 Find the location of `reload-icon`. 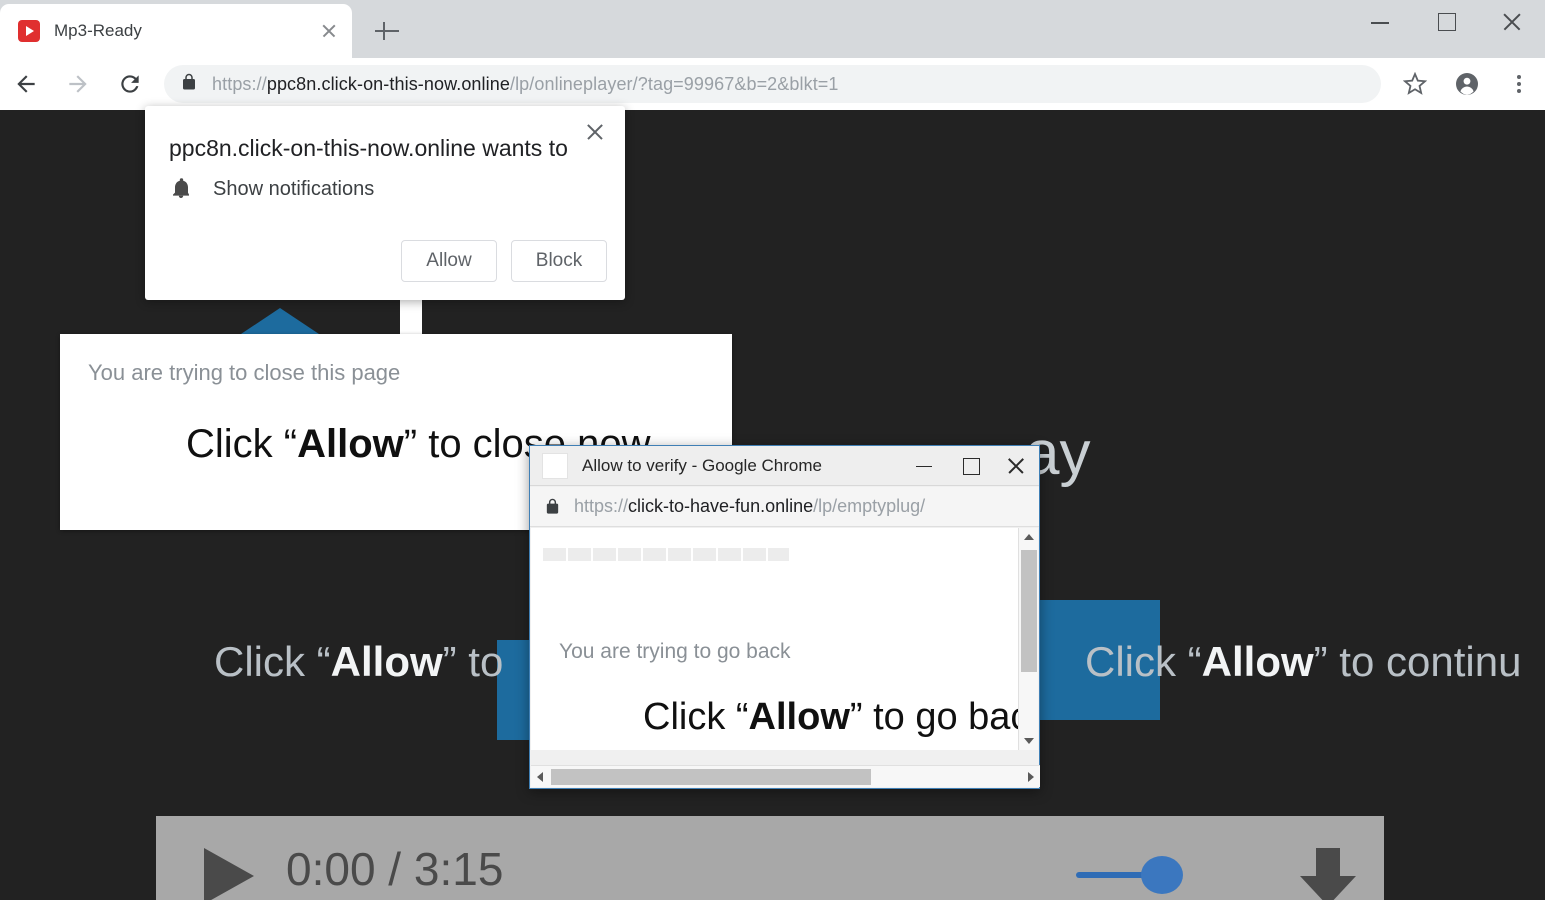

reload-icon is located at coordinates (130, 84).